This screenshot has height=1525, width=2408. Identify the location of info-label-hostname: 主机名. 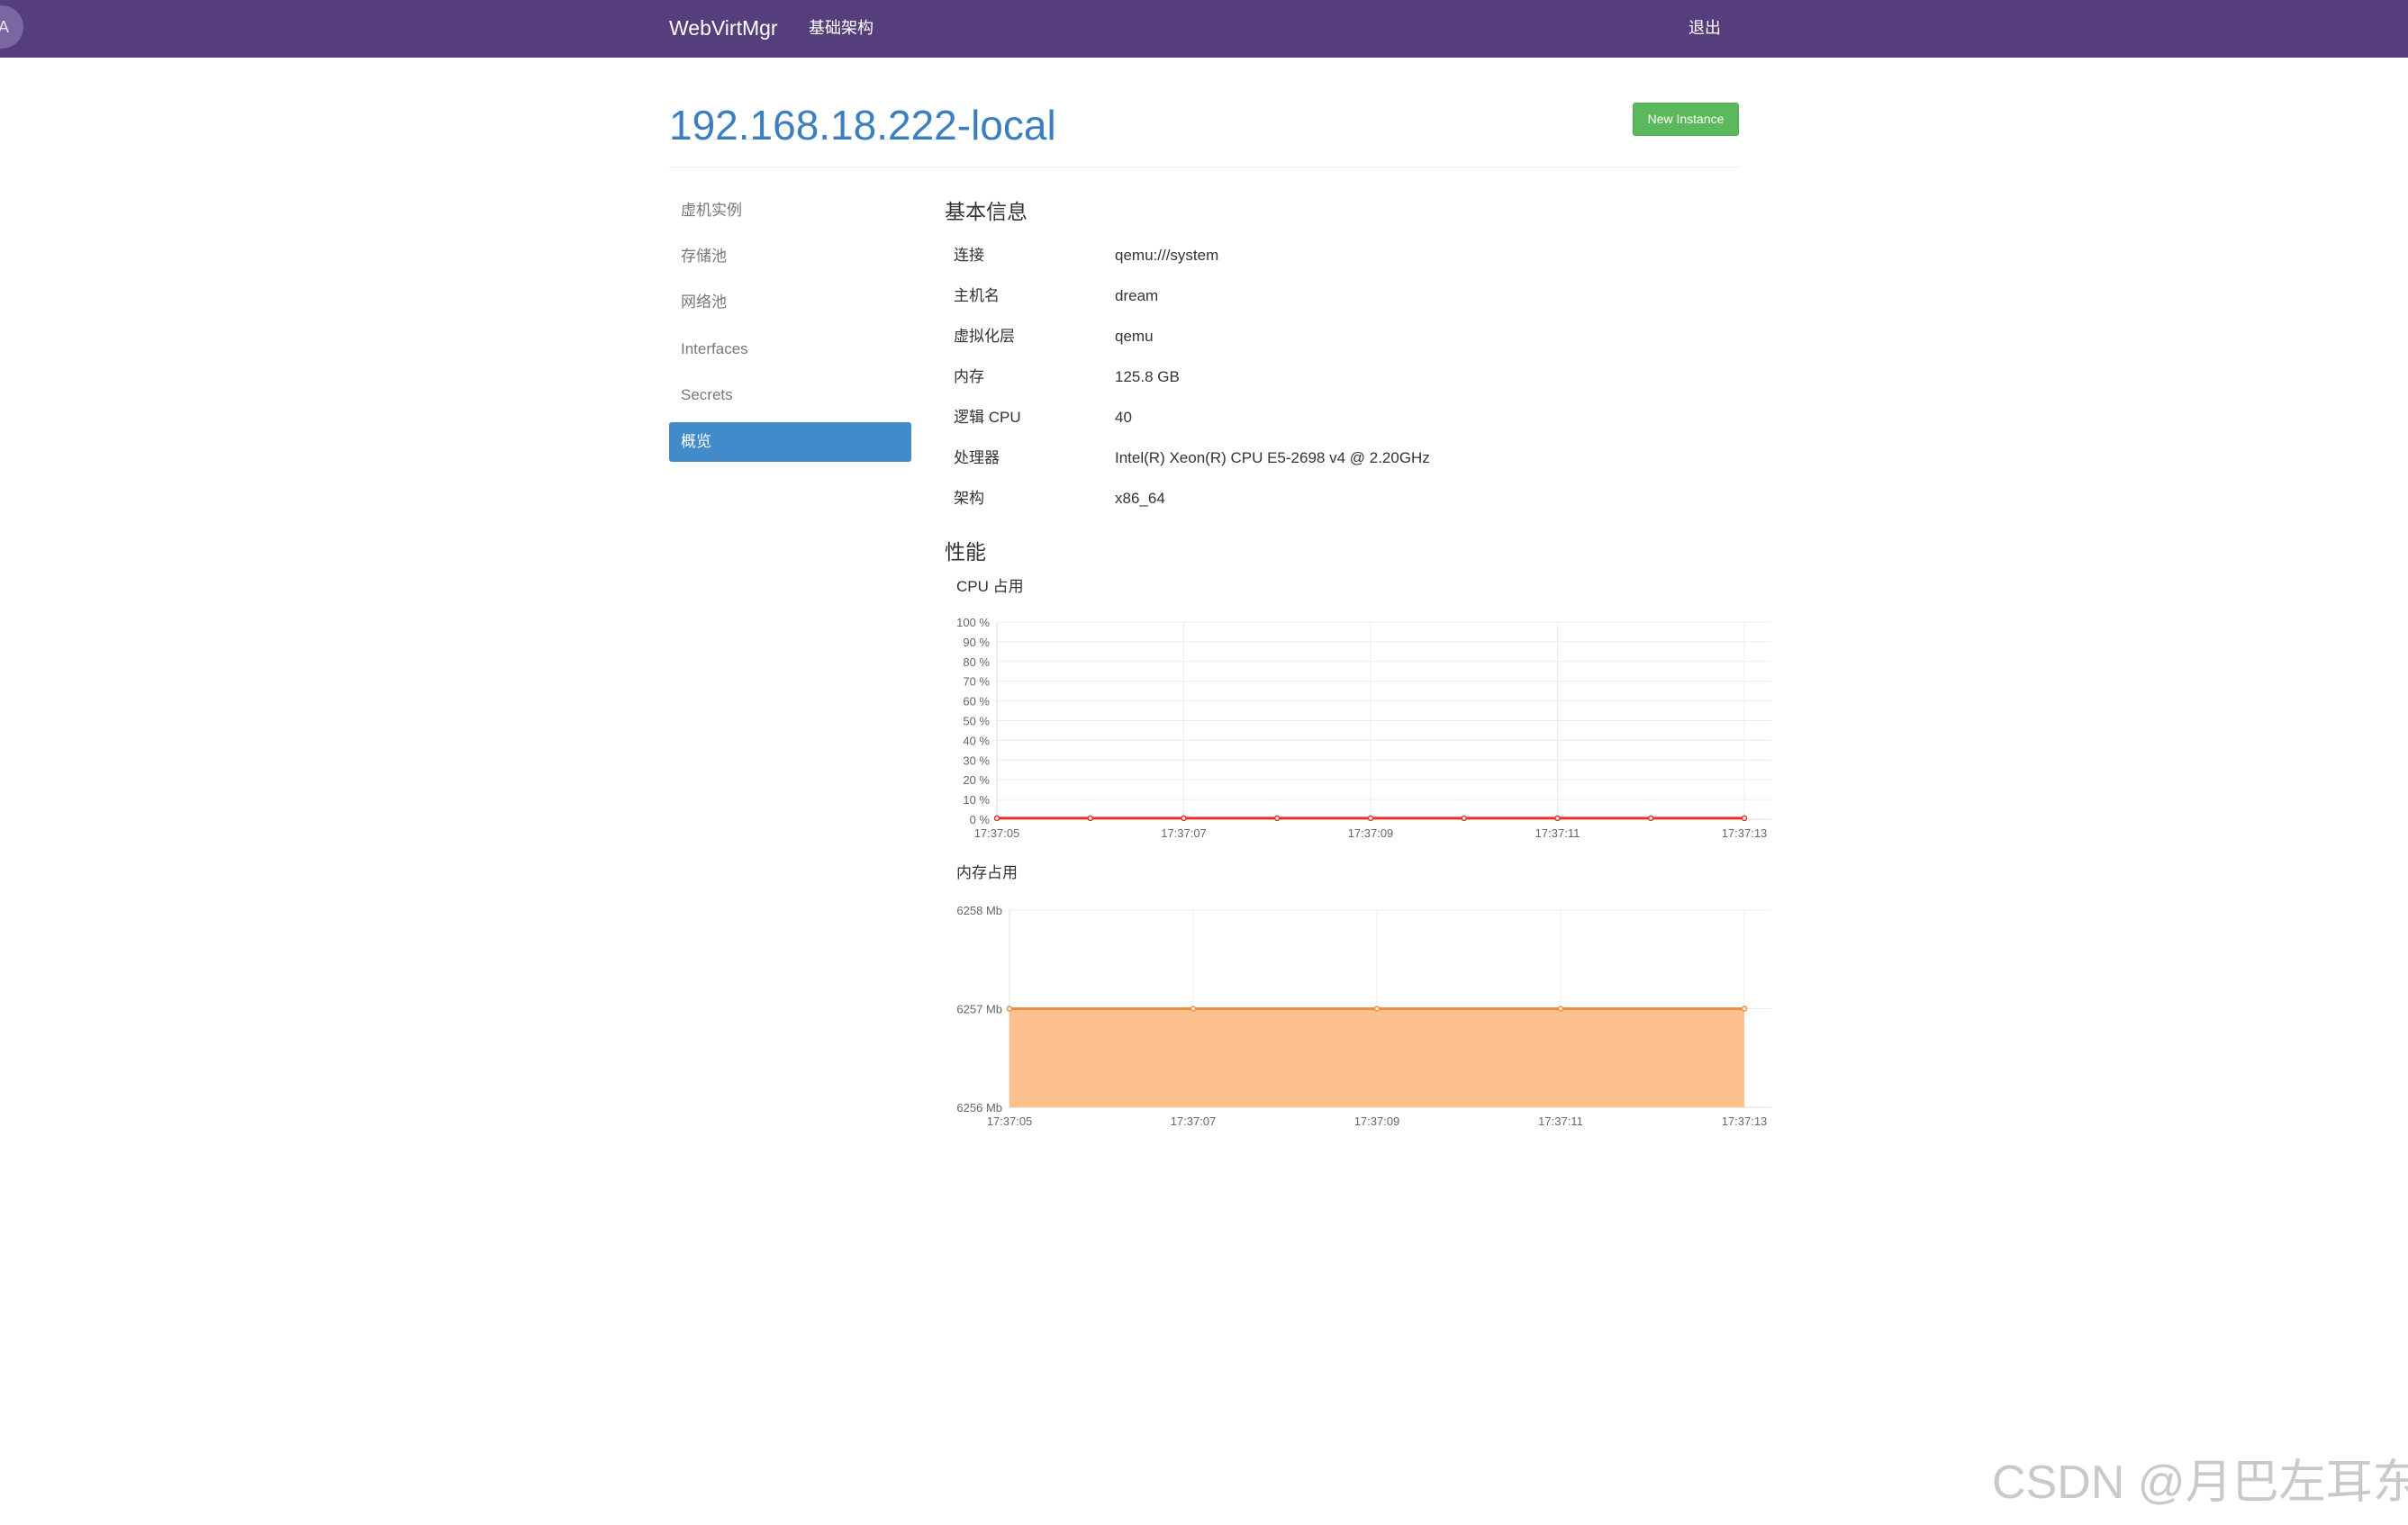
(977, 295).